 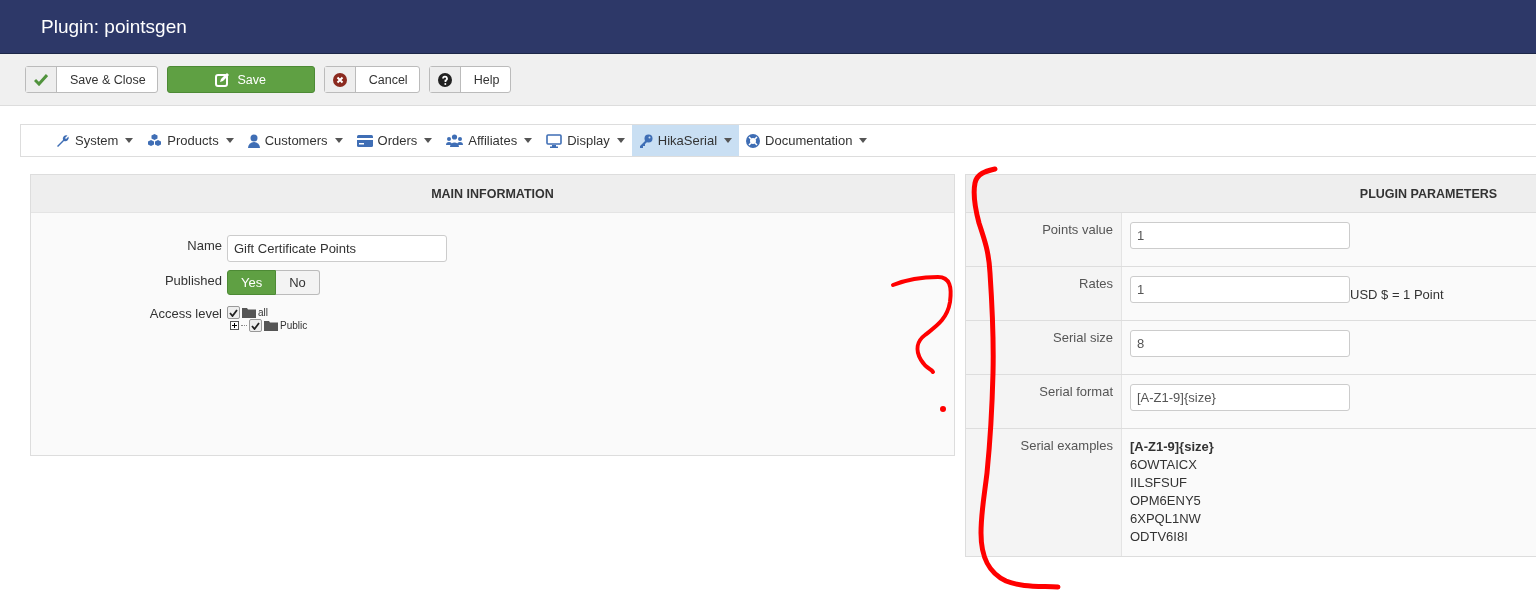 What do you see at coordinates (1397, 295) in the screenshot?
I see `unit-label: USD $ = 1 Point` at bounding box center [1397, 295].